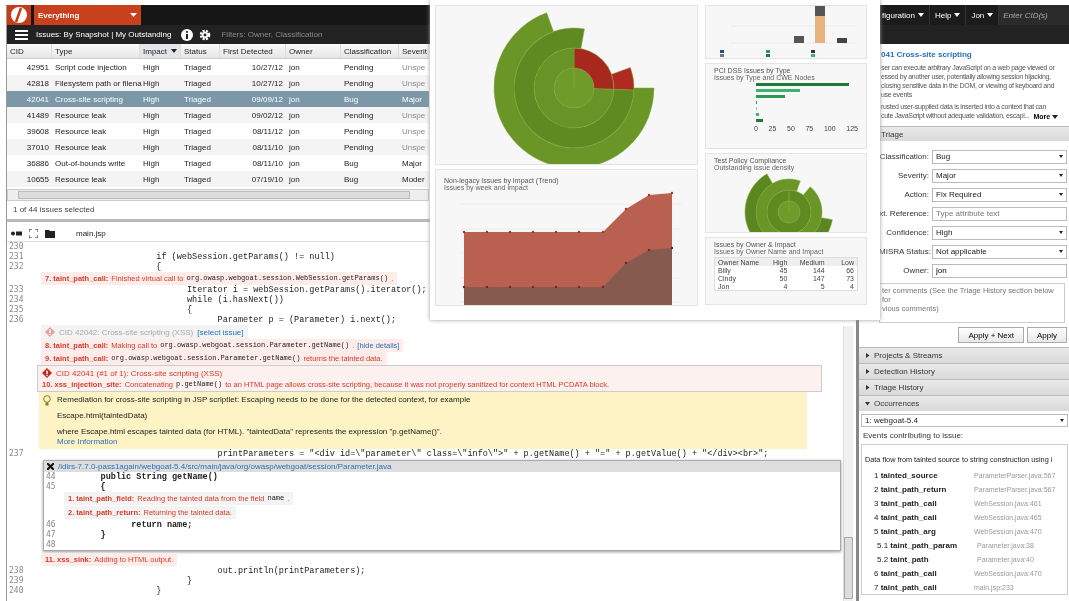  I want to click on event-name: 3 taint_path_call, so click(924, 503).